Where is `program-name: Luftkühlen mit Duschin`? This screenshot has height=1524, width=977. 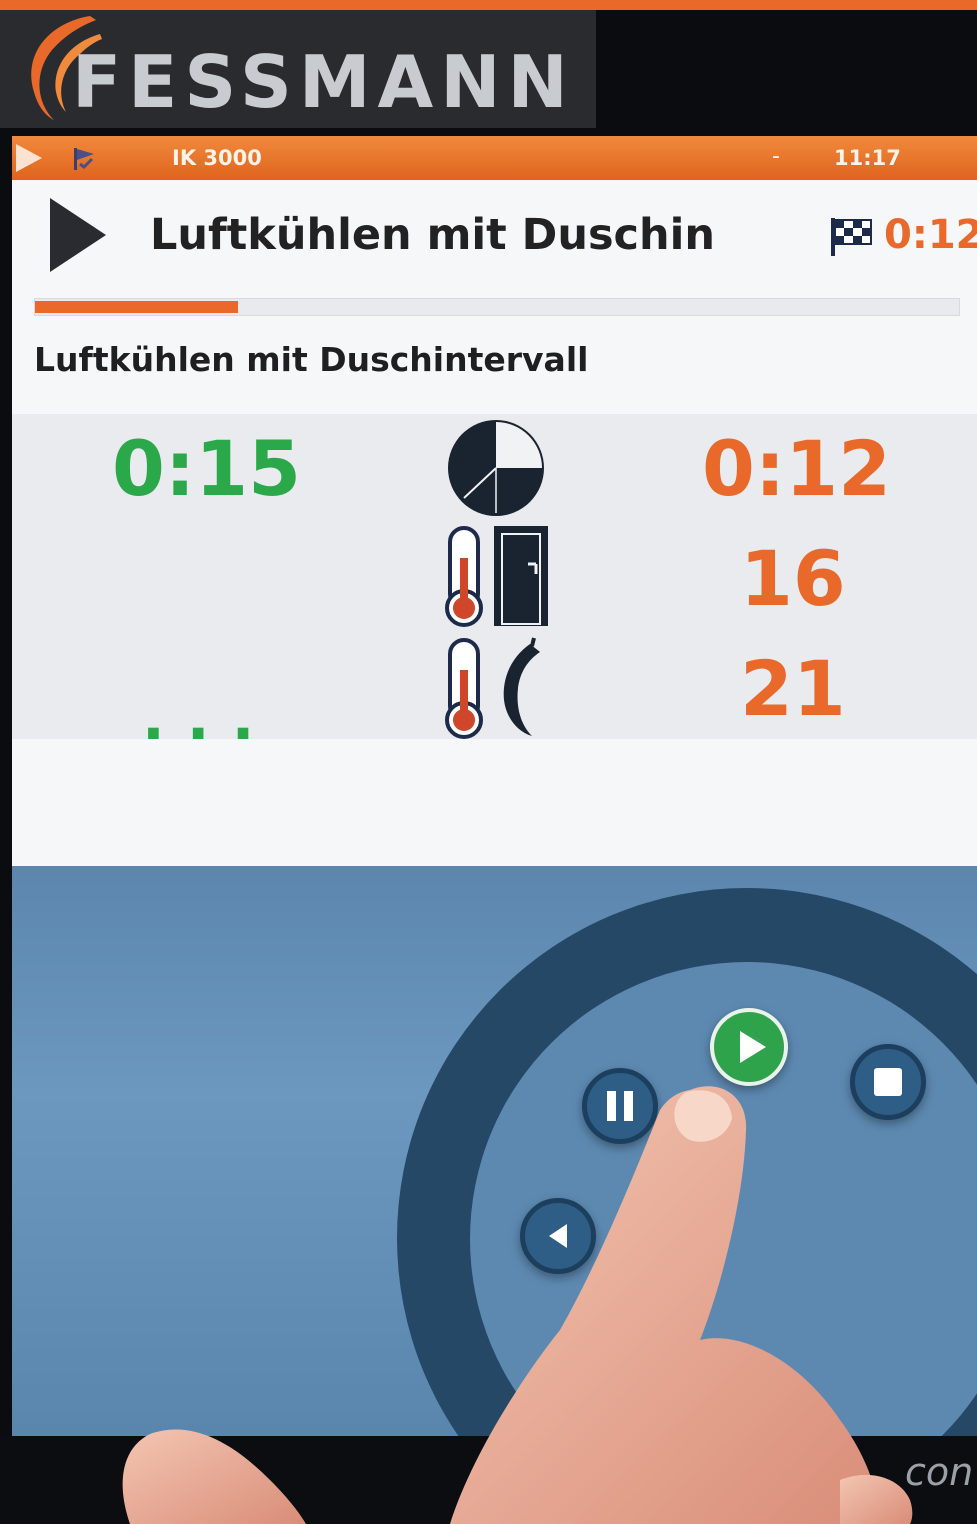 program-name: Luftkühlen mit Duschin is located at coordinates (433, 235).